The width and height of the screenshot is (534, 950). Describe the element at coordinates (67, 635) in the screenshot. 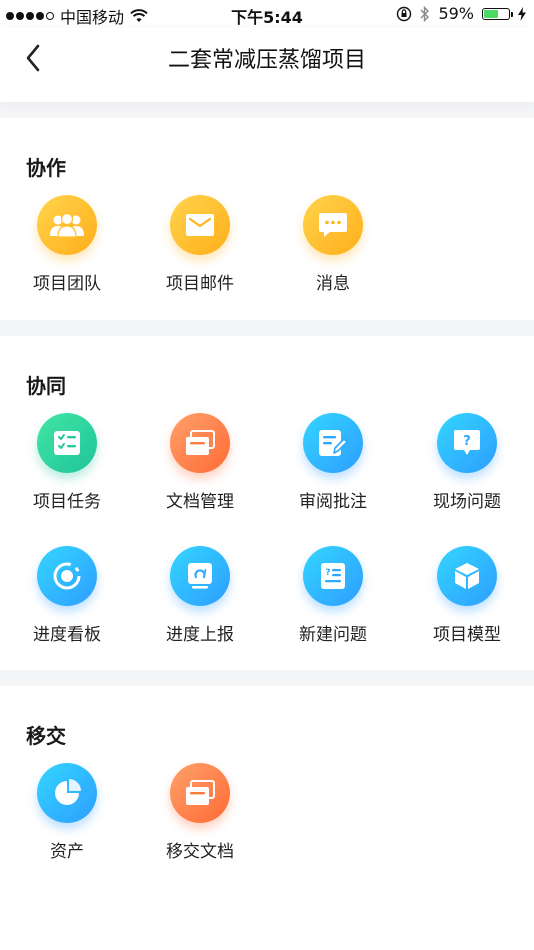

I see `item-label: 进度看板` at that location.